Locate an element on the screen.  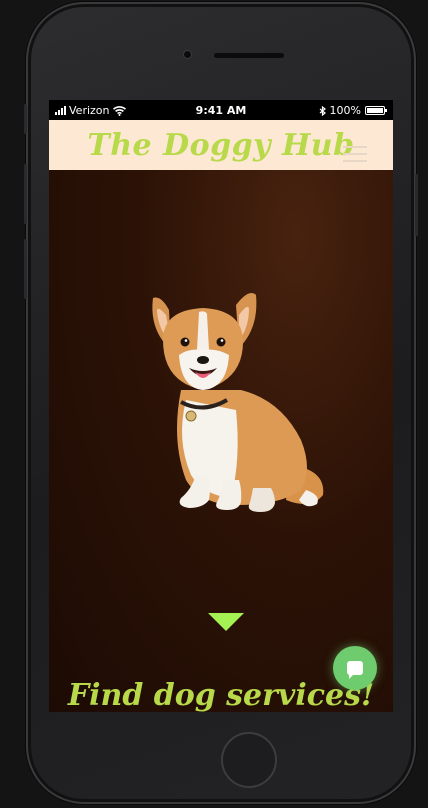
hamburger-icon is located at coordinates (355, 156).